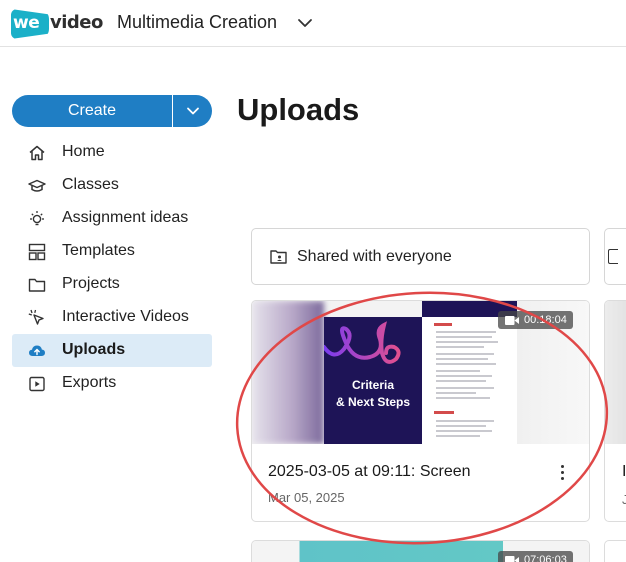  What do you see at coordinates (306, 497) in the screenshot?
I see `upload-date: Mar 05, 2025` at bounding box center [306, 497].